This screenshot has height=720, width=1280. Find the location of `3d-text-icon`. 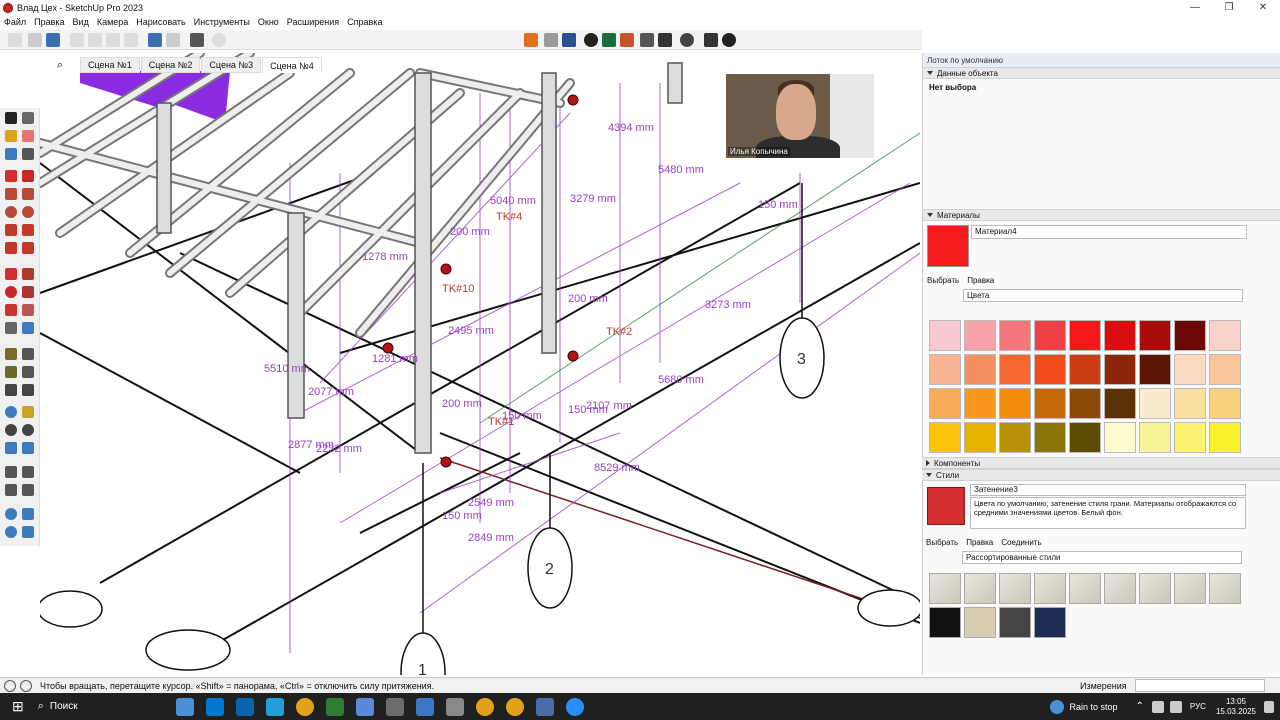

3d-text-icon is located at coordinates (28, 390).